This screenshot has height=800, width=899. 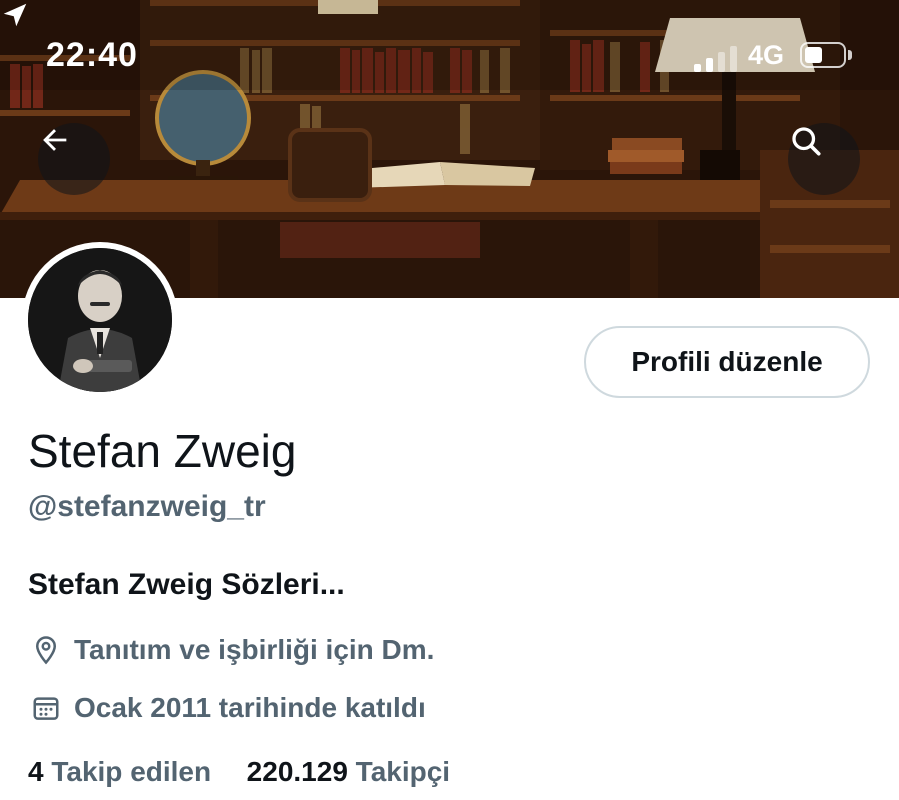 I want to click on search-icon, so click(x=806, y=141).